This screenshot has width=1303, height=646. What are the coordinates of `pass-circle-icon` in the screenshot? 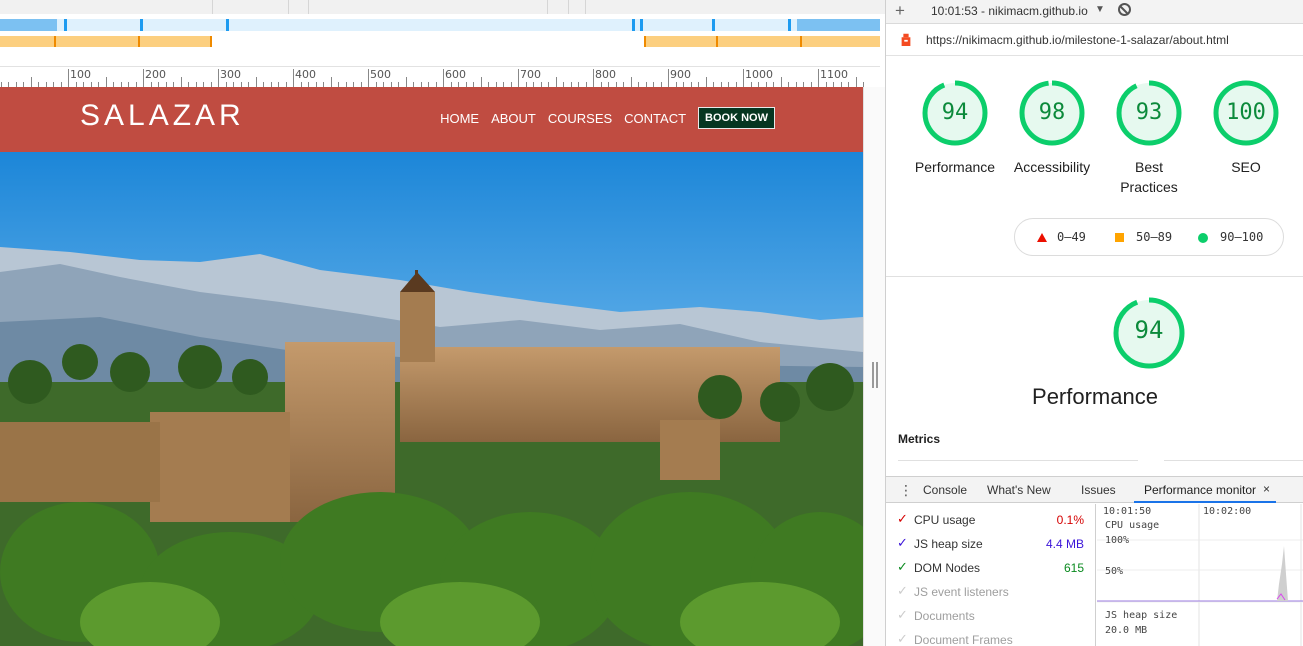 It's located at (1203, 238).